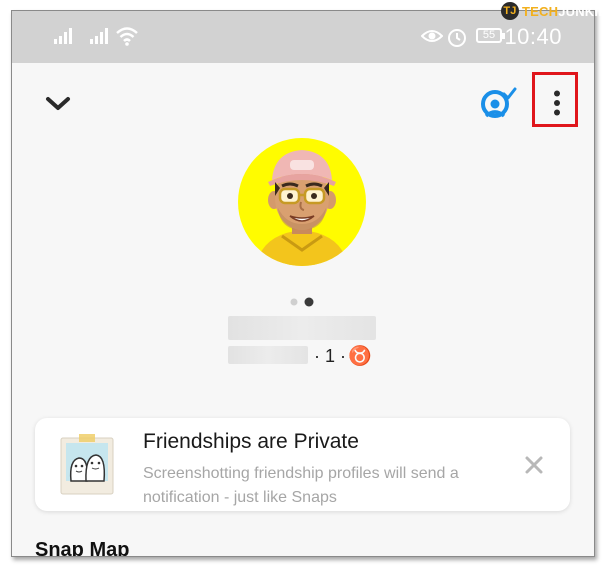 This screenshot has height=565, width=604. Describe the element at coordinates (251, 441) in the screenshot. I see `card-title: Friendships are Private` at that location.